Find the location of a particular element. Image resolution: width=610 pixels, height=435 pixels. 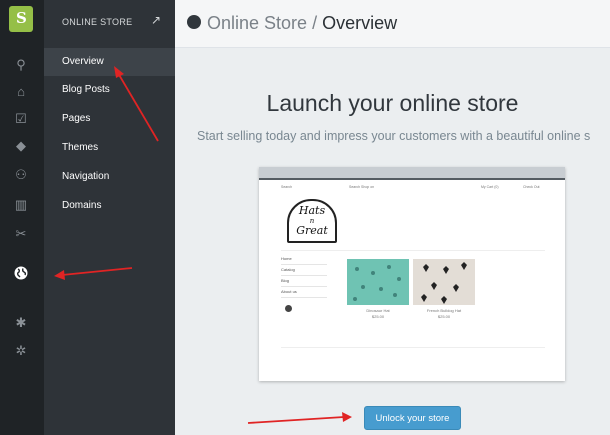

arrow-to-overview is located at coordinates (138, 107).